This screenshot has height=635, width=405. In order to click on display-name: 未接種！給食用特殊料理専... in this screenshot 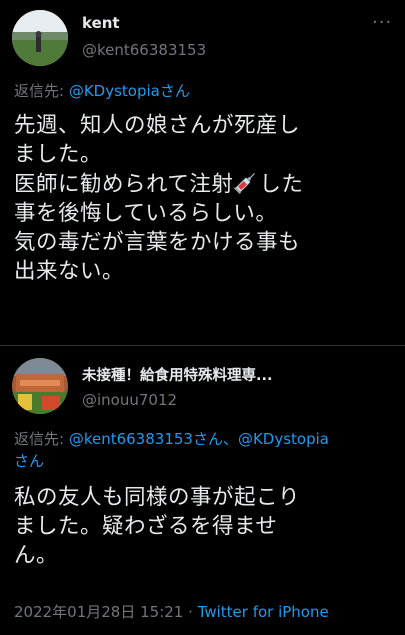, I will do `click(177, 374)`.